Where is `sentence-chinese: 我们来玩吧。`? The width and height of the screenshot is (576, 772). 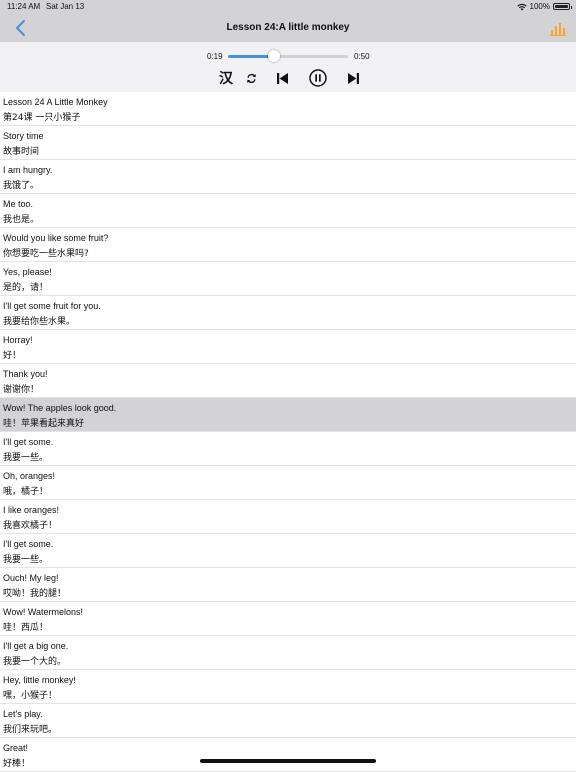
sentence-chinese: 我们来玩吧。 is located at coordinates (30, 730).